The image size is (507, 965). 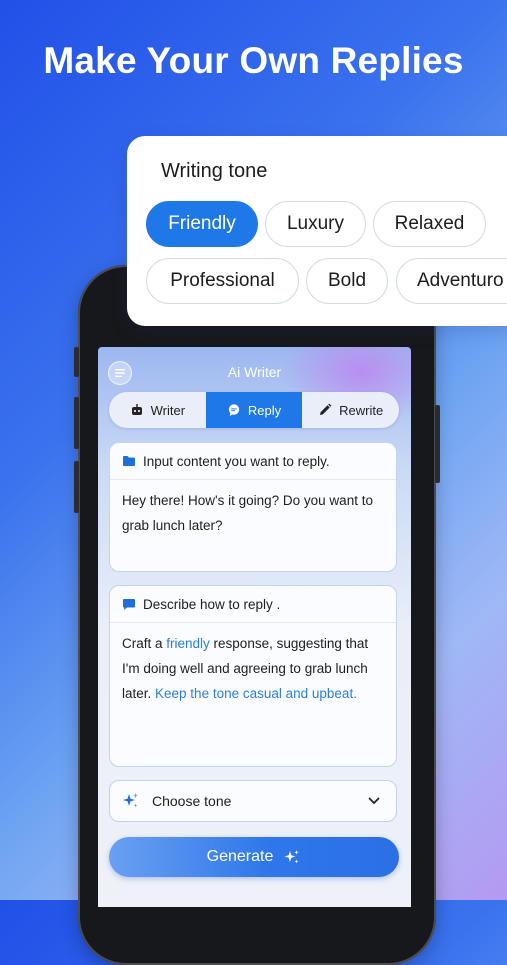 I want to click on message-icon, so click(x=129, y=604).